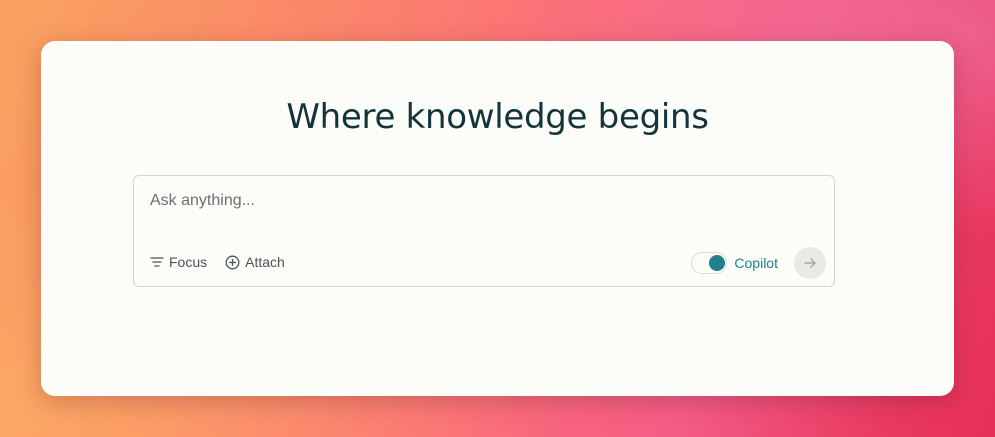  Describe the element at coordinates (497, 117) in the screenshot. I see `page-title: Where knowledge begins` at that location.